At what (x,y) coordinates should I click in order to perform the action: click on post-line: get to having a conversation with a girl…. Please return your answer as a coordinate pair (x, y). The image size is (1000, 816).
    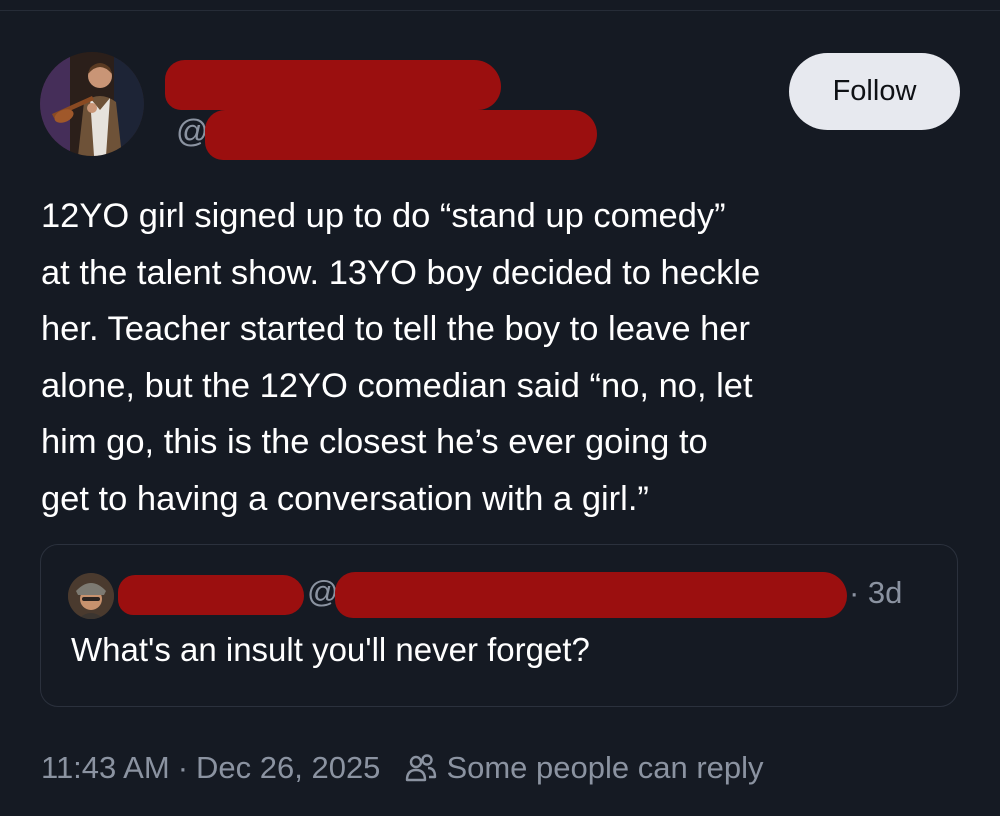
    Looking at the image, I should click on (345, 498).